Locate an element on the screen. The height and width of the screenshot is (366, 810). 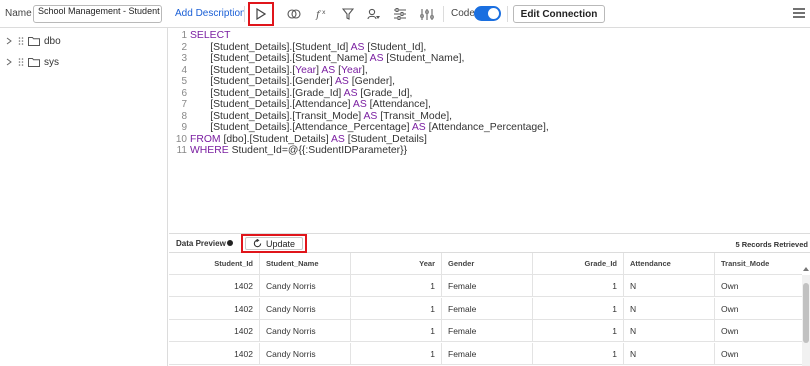
name-label: Name is located at coordinates (18, 13).